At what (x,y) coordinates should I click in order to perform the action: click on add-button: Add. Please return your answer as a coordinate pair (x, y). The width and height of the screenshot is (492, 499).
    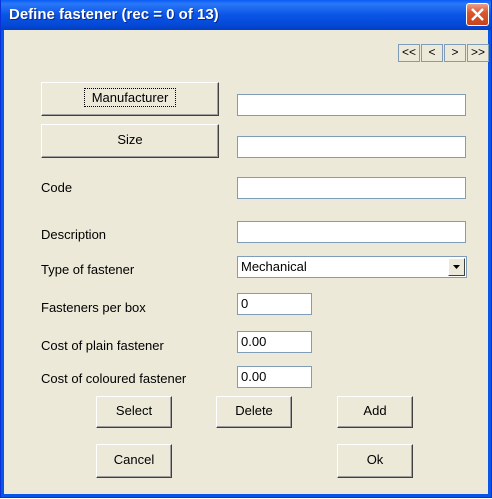
    Looking at the image, I should click on (375, 412).